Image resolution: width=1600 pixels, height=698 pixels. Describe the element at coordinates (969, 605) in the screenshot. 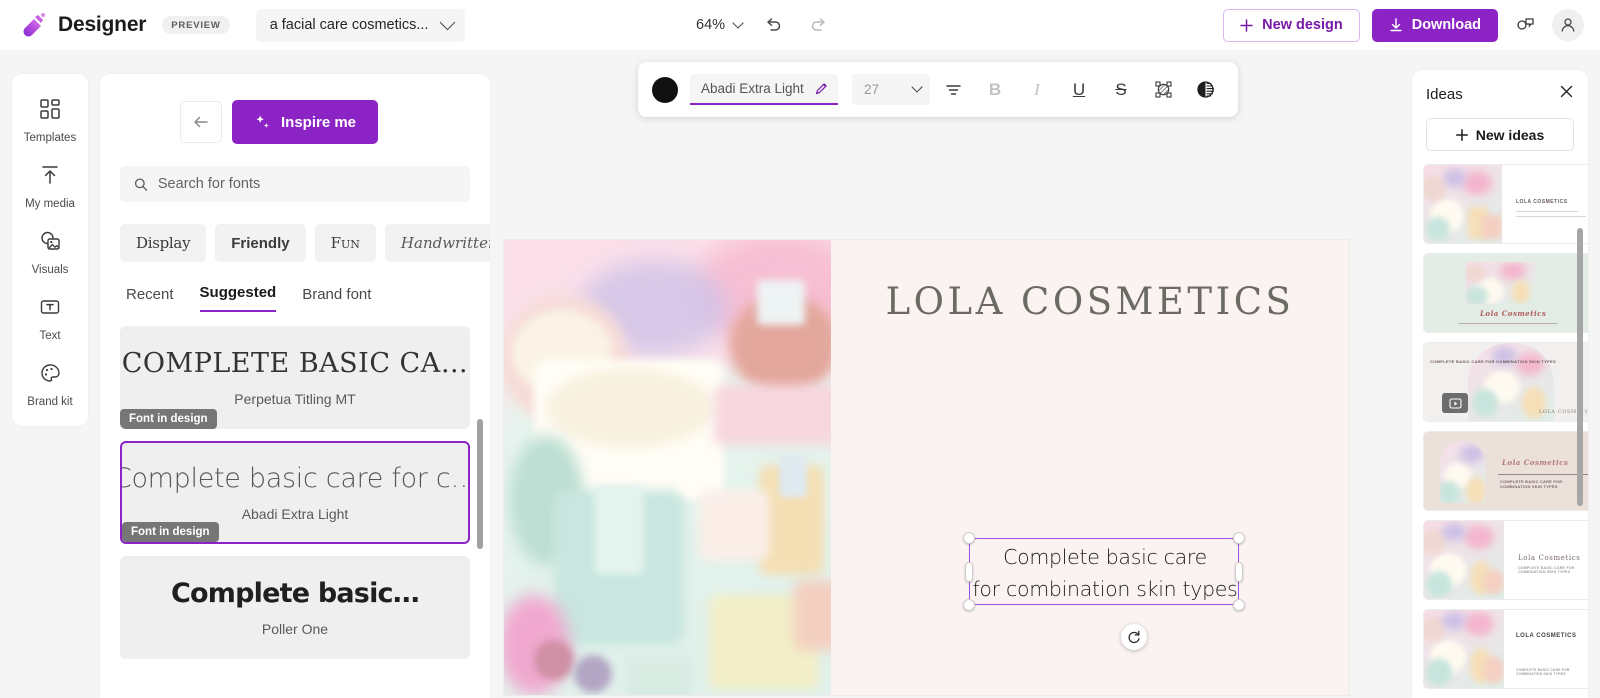

I see `resize-handle-bottom-left` at that location.